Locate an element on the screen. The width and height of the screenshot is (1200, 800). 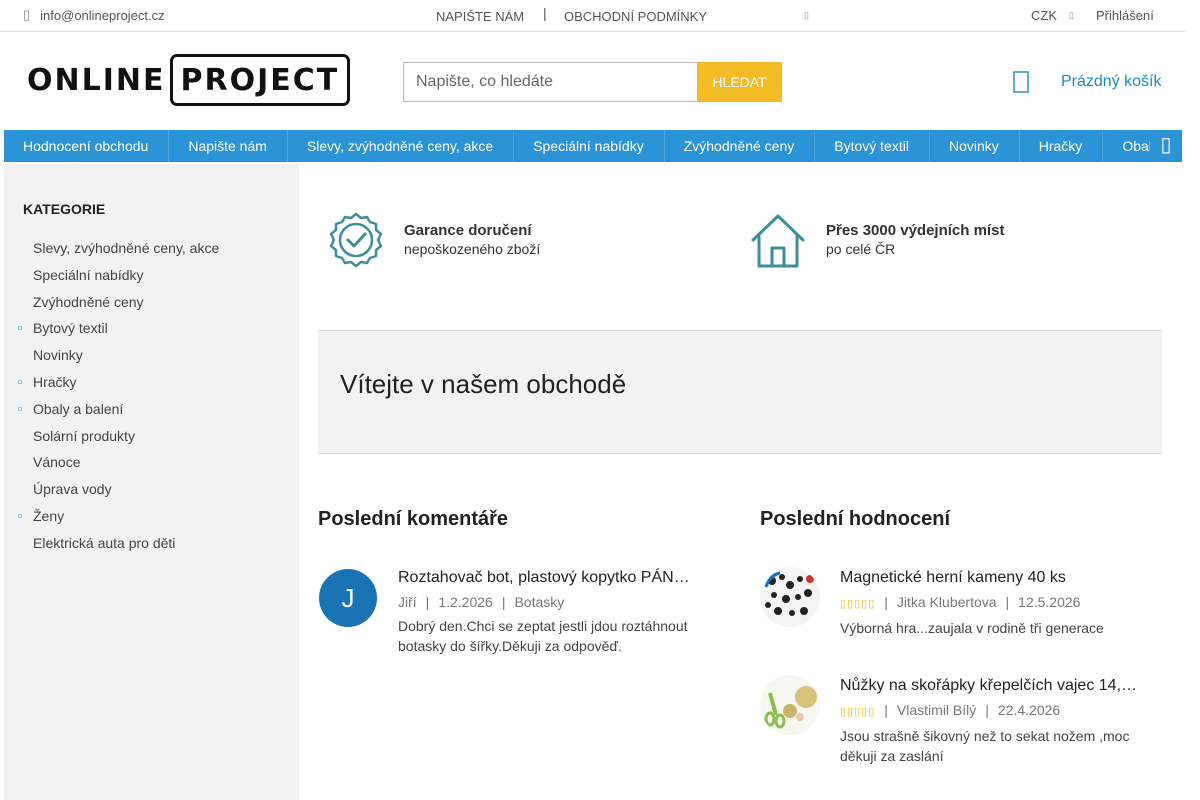
search-button: HLEDAT is located at coordinates (739, 82).